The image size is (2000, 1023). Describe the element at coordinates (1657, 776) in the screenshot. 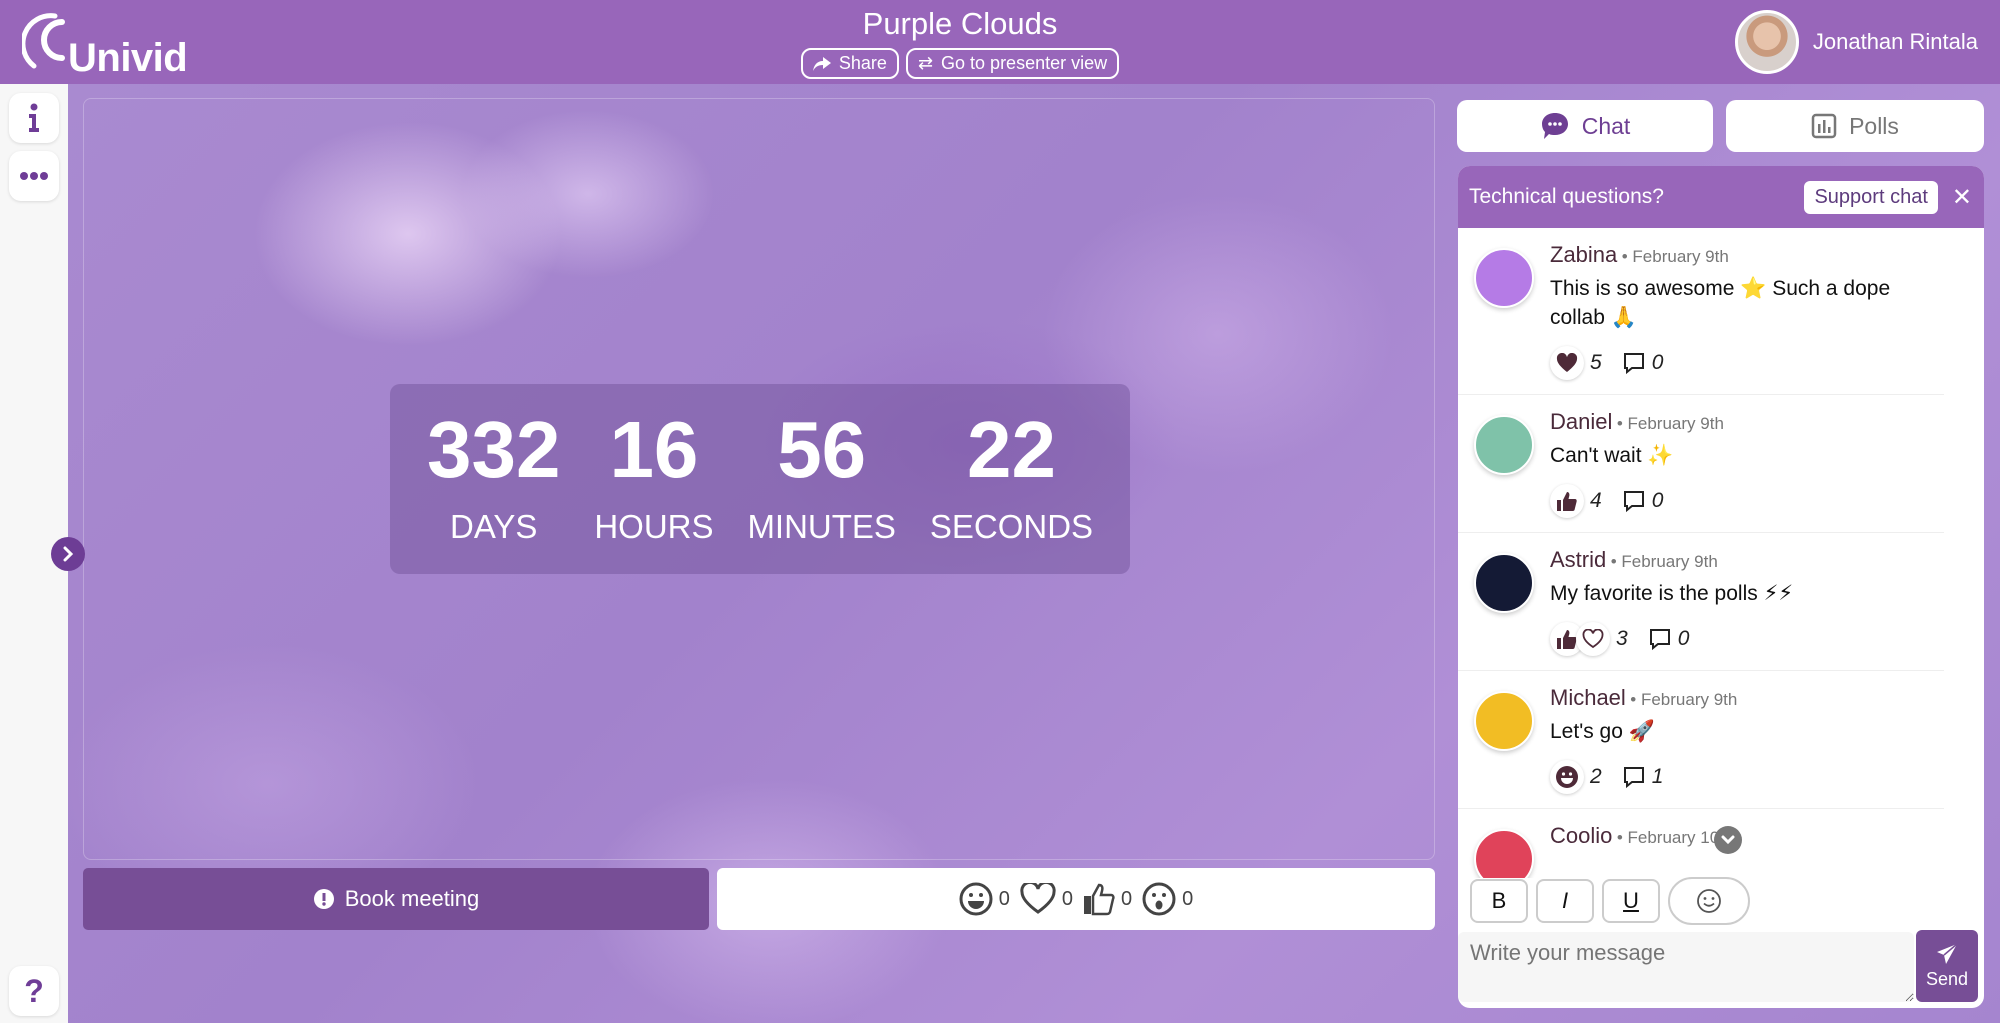

I see `reply-count: 1` at that location.